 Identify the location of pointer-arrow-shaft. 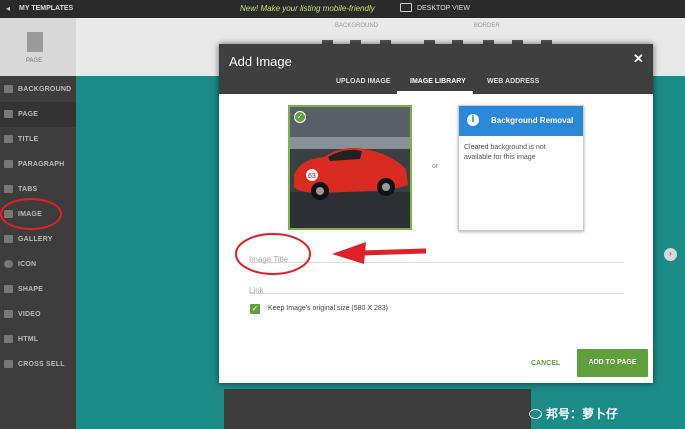
(393, 252).